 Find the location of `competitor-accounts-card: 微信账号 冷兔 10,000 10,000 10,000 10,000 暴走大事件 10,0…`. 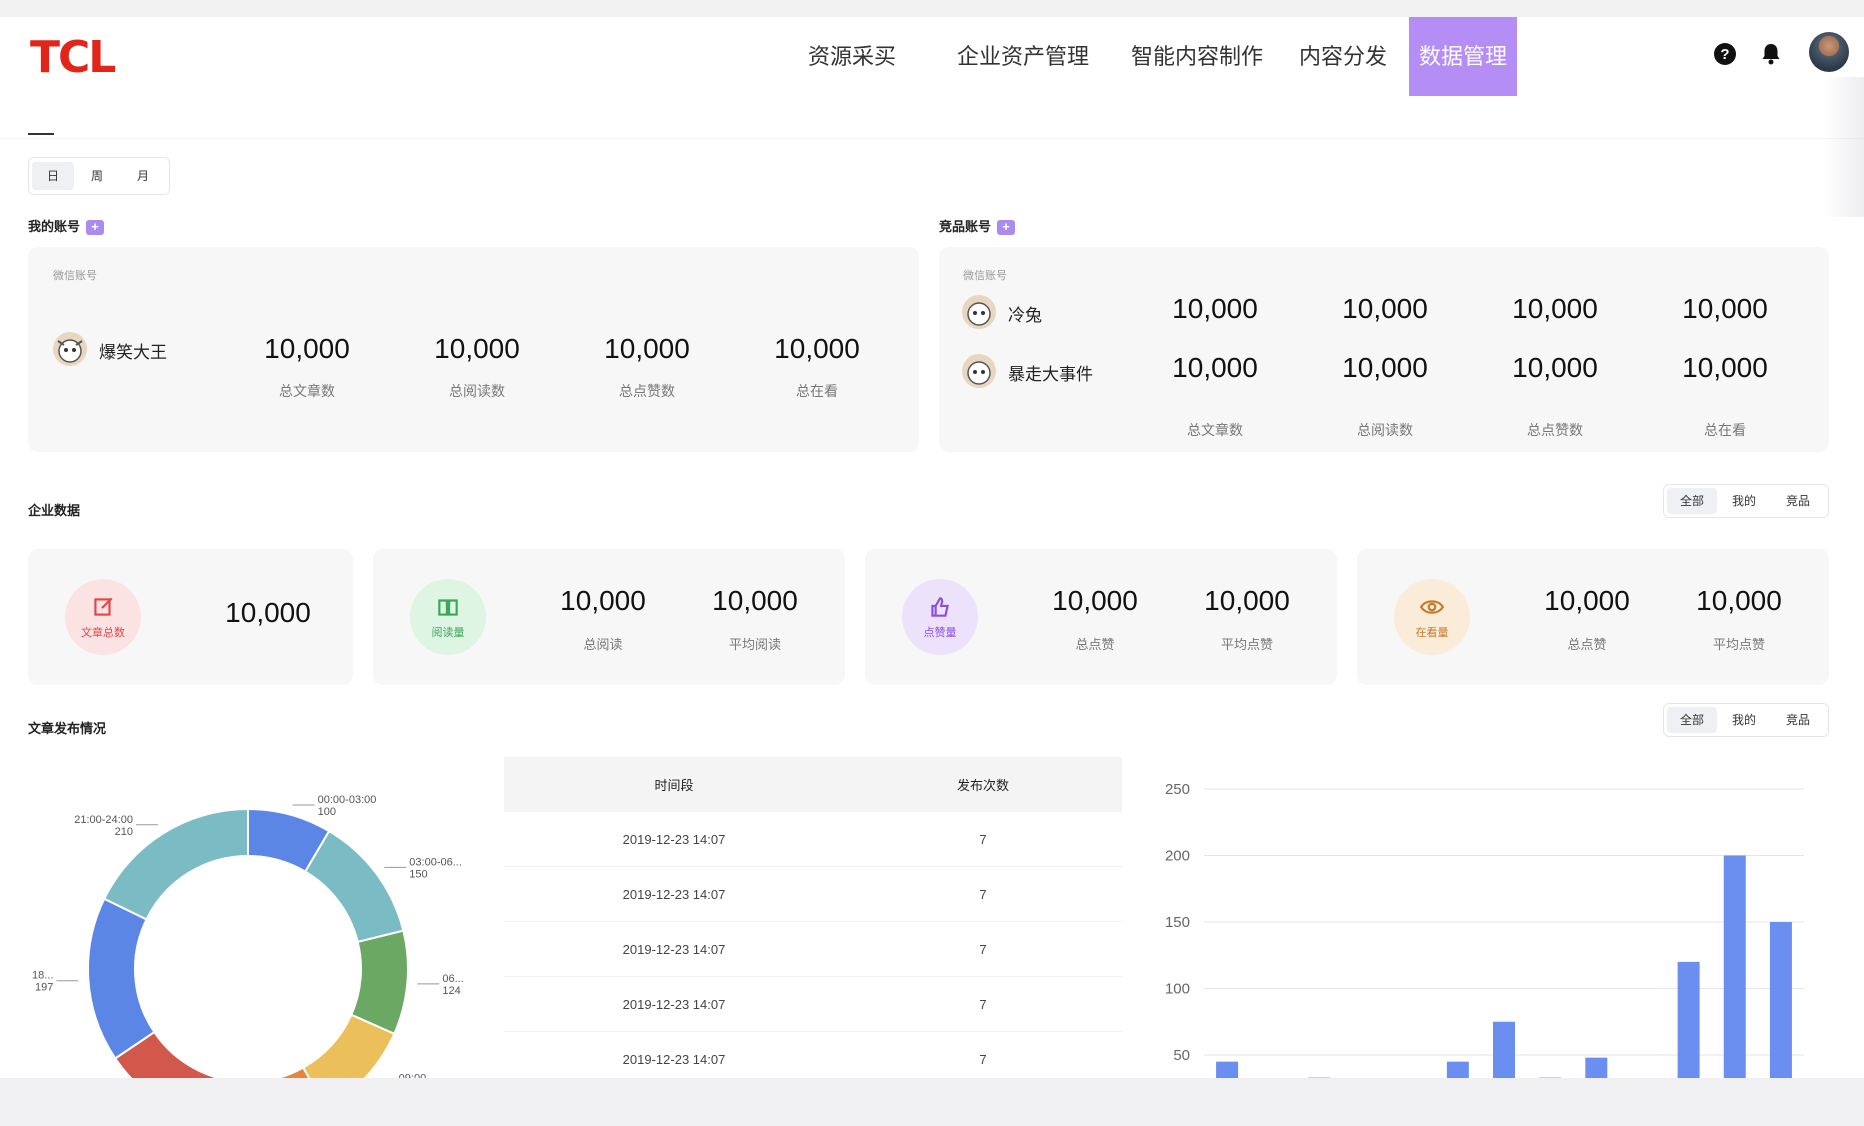

competitor-accounts-card: 微信账号 冷兔 10,000 10,000 10,000 10,000 暴走大事件 10,0… is located at coordinates (1384, 349).